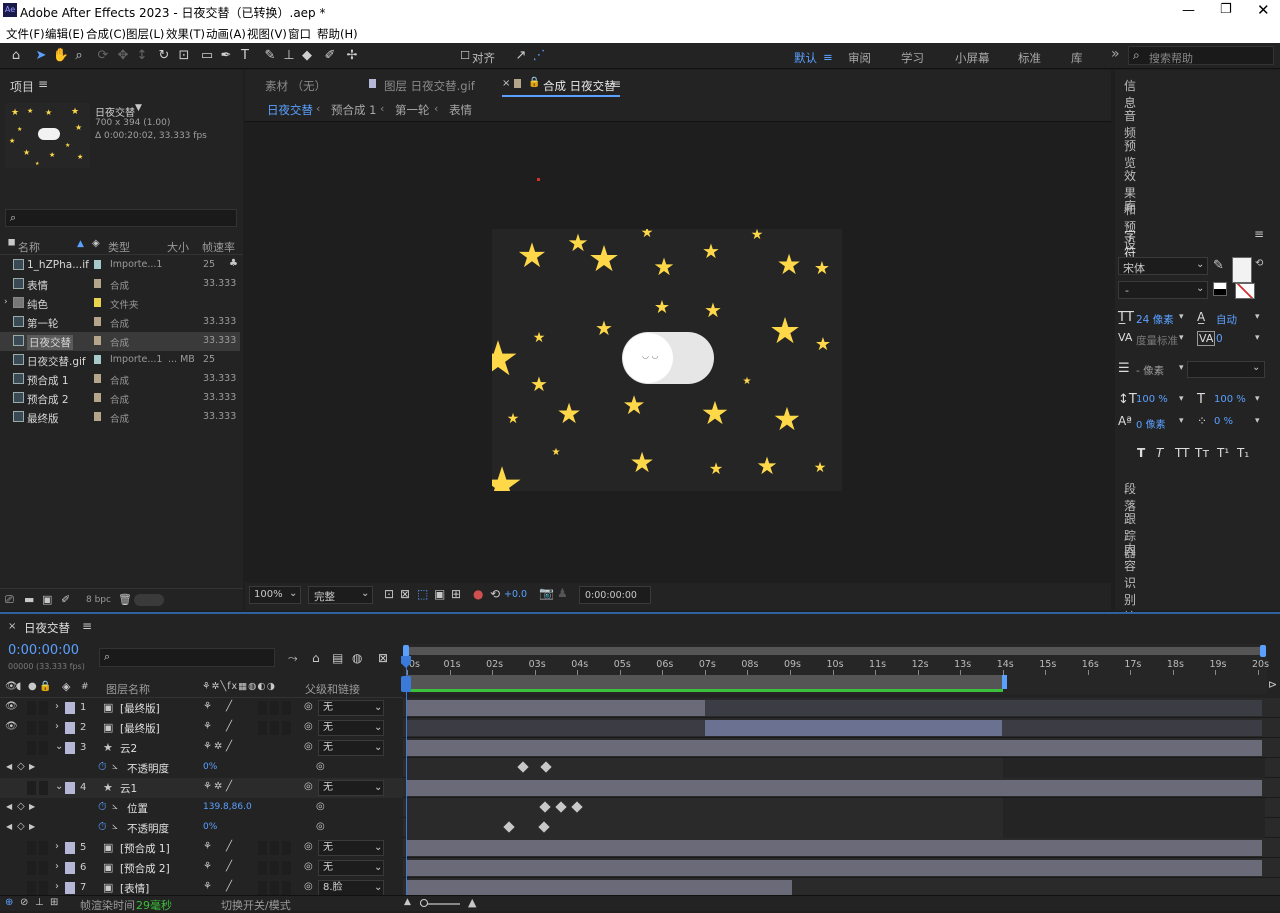  I want to click on layer-name: [预合成 1], so click(145, 848).